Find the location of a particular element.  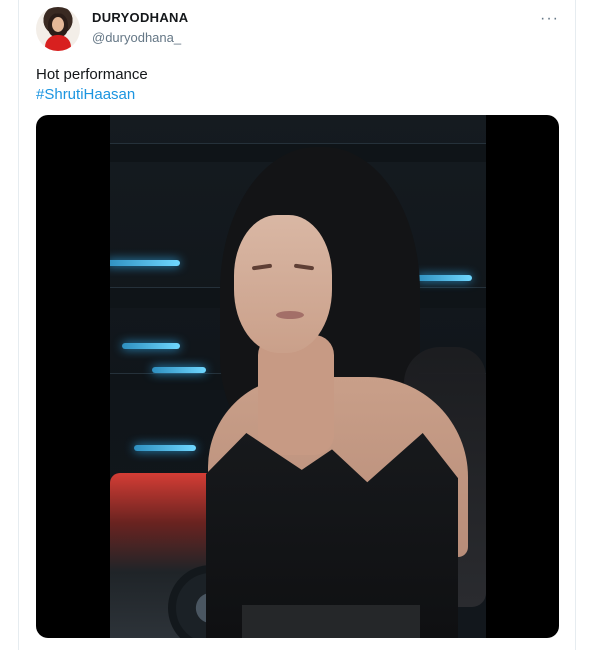

waistband is located at coordinates (331, 621).